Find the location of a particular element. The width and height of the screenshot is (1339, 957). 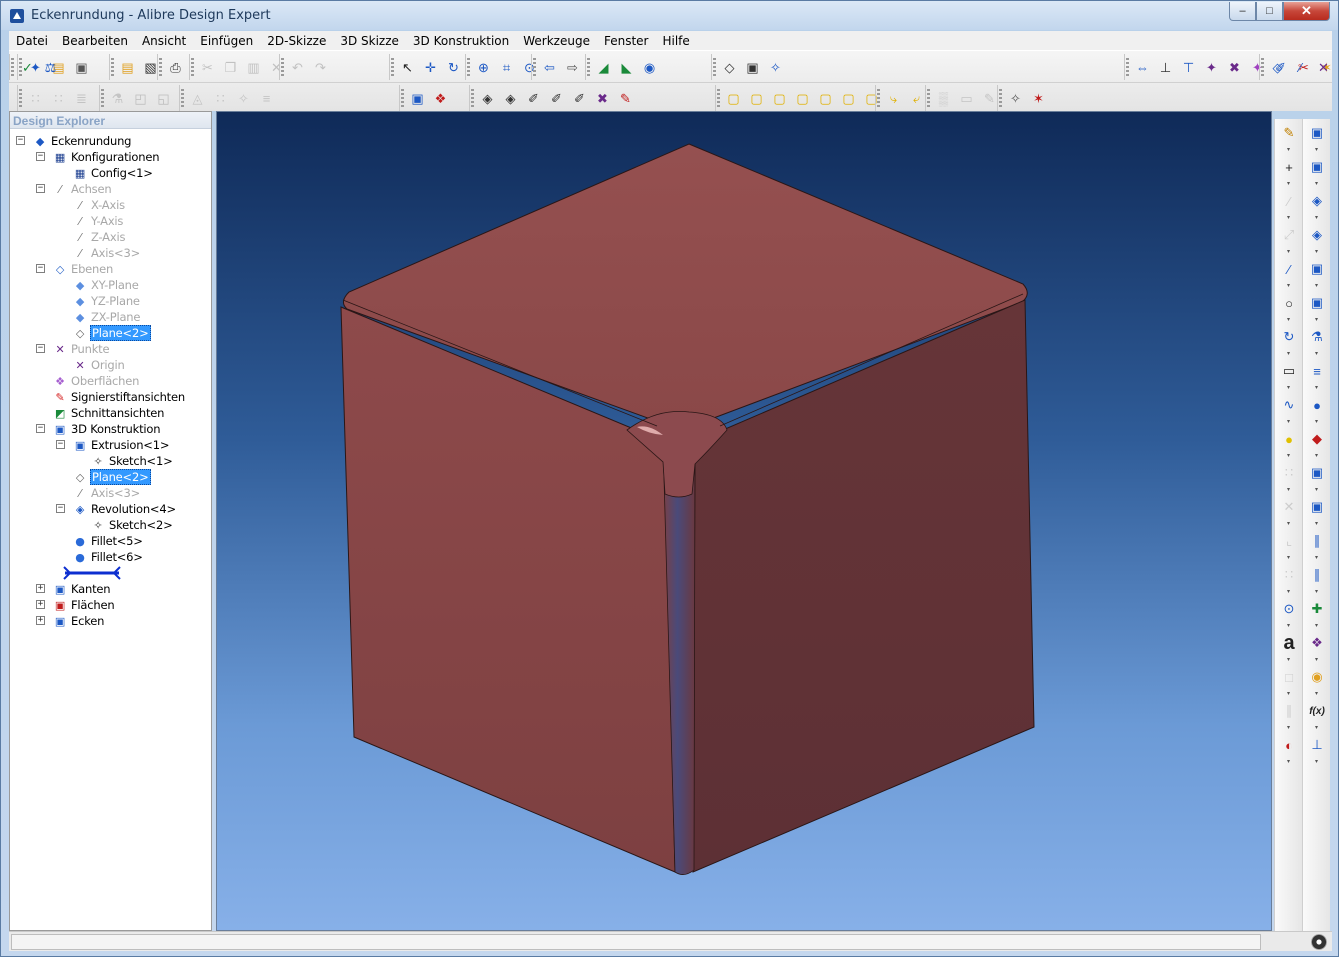

feature-7-icon: ✎ is located at coordinates (626, 98).